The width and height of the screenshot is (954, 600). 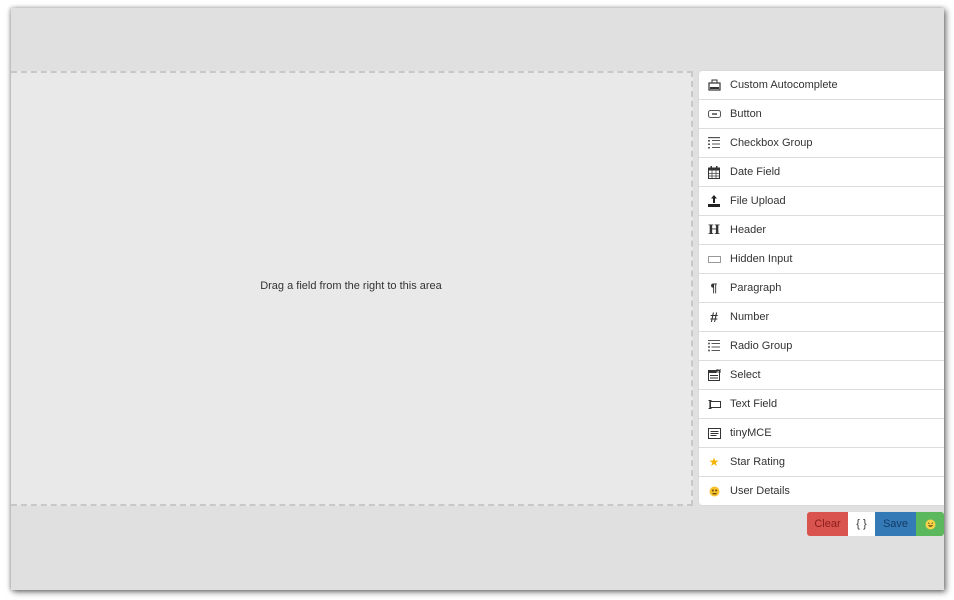 What do you see at coordinates (821, 462) in the screenshot?
I see `control-star-rating: ★ Star Rating` at bounding box center [821, 462].